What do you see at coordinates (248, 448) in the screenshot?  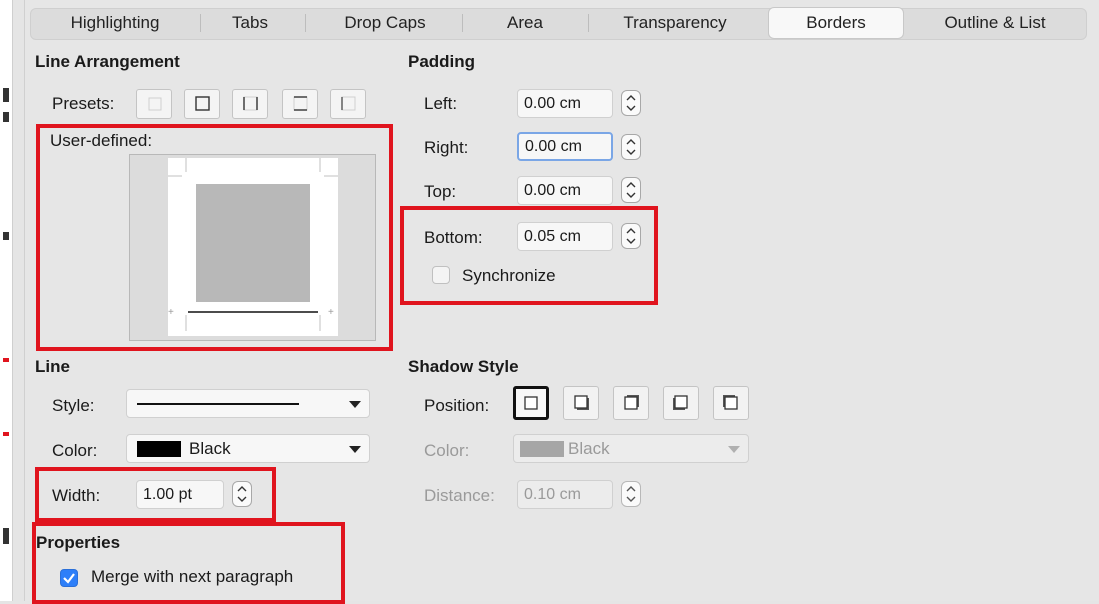 I see `line-color-dropdown: Black` at bounding box center [248, 448].